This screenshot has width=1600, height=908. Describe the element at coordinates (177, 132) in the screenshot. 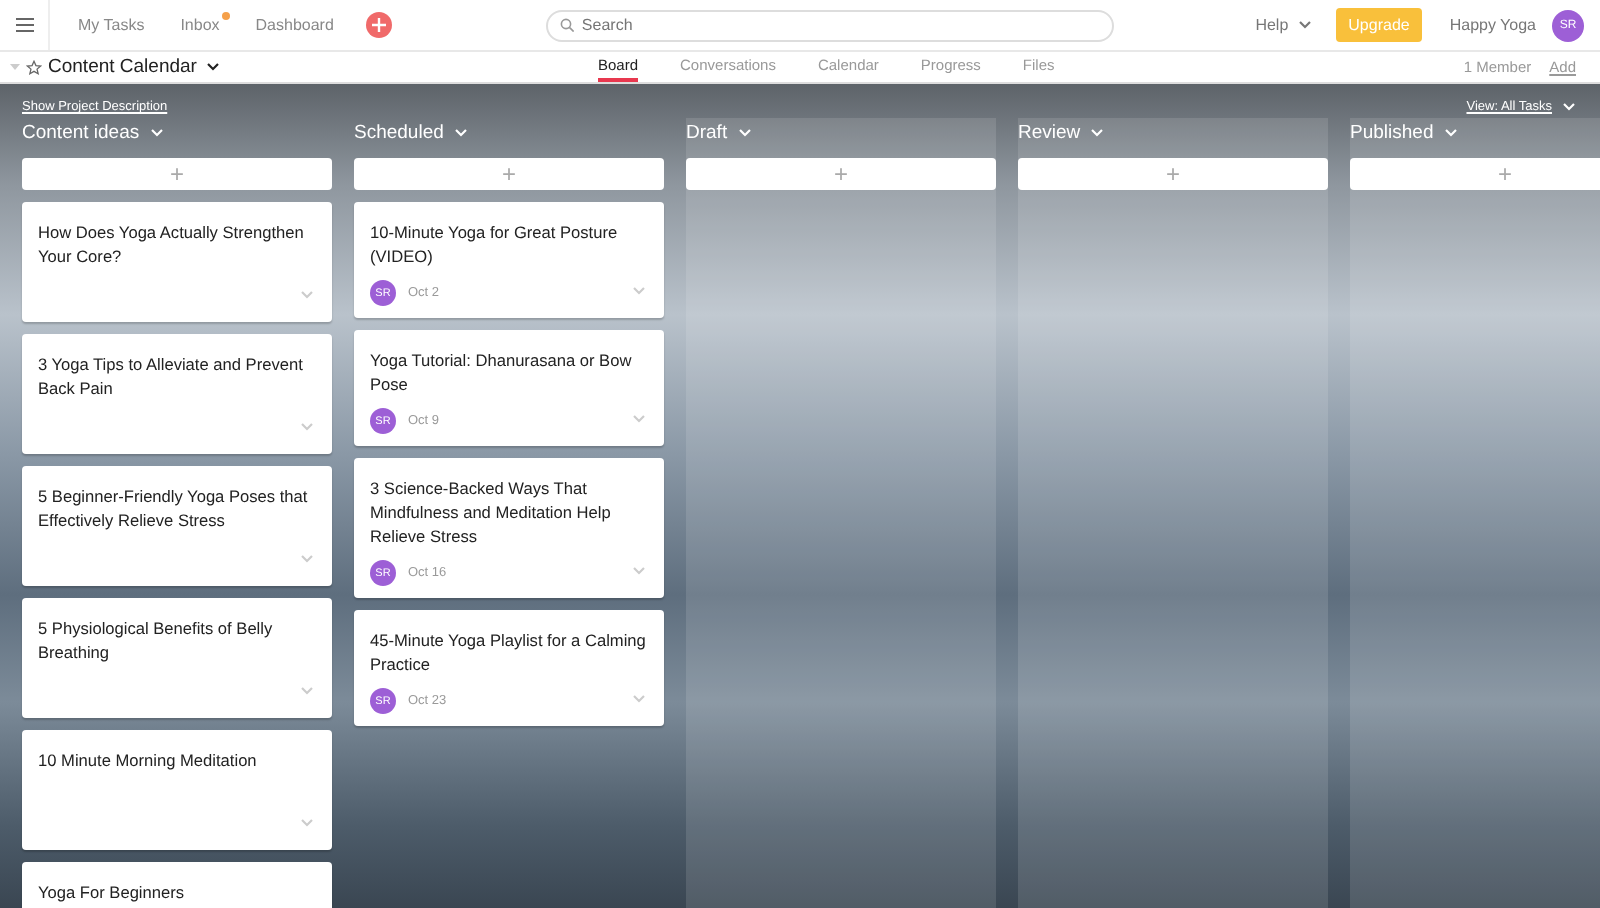

I see `column-header: Content ideas` at that location.